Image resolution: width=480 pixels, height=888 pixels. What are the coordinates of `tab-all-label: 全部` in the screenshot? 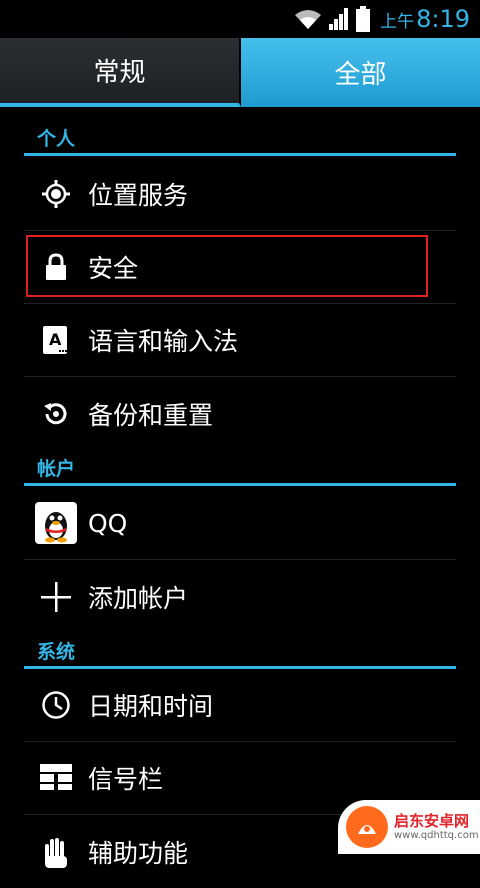 It's located at (360, 75).